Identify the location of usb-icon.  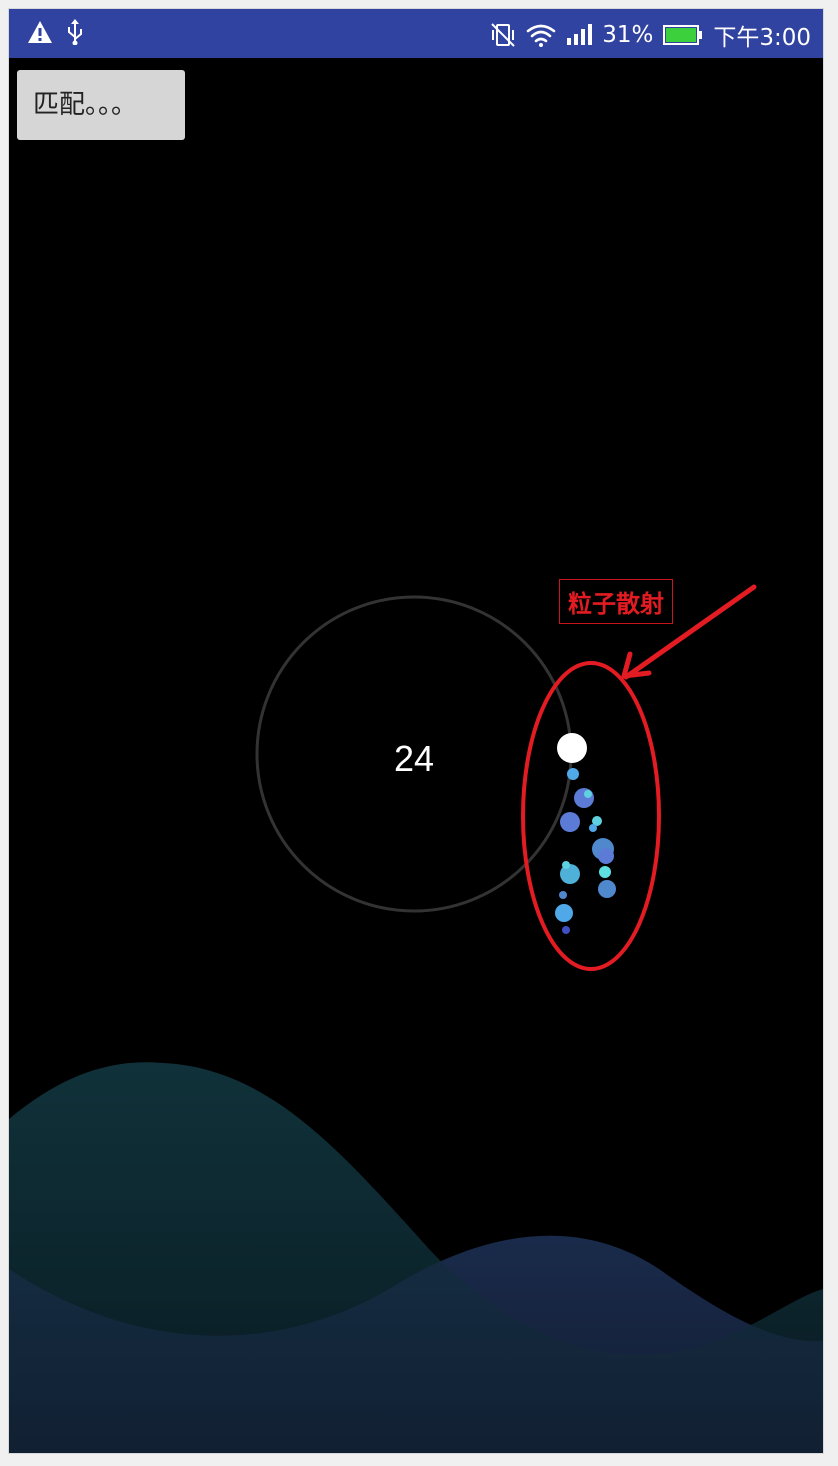
(75, 32).